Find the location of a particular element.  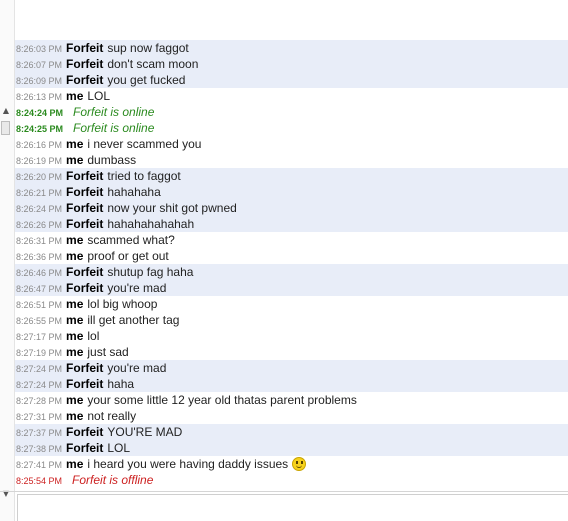

chat-message-row: 8:26:24 PM Forfeit now your shit got pwned is located at coordinates (291, 208).